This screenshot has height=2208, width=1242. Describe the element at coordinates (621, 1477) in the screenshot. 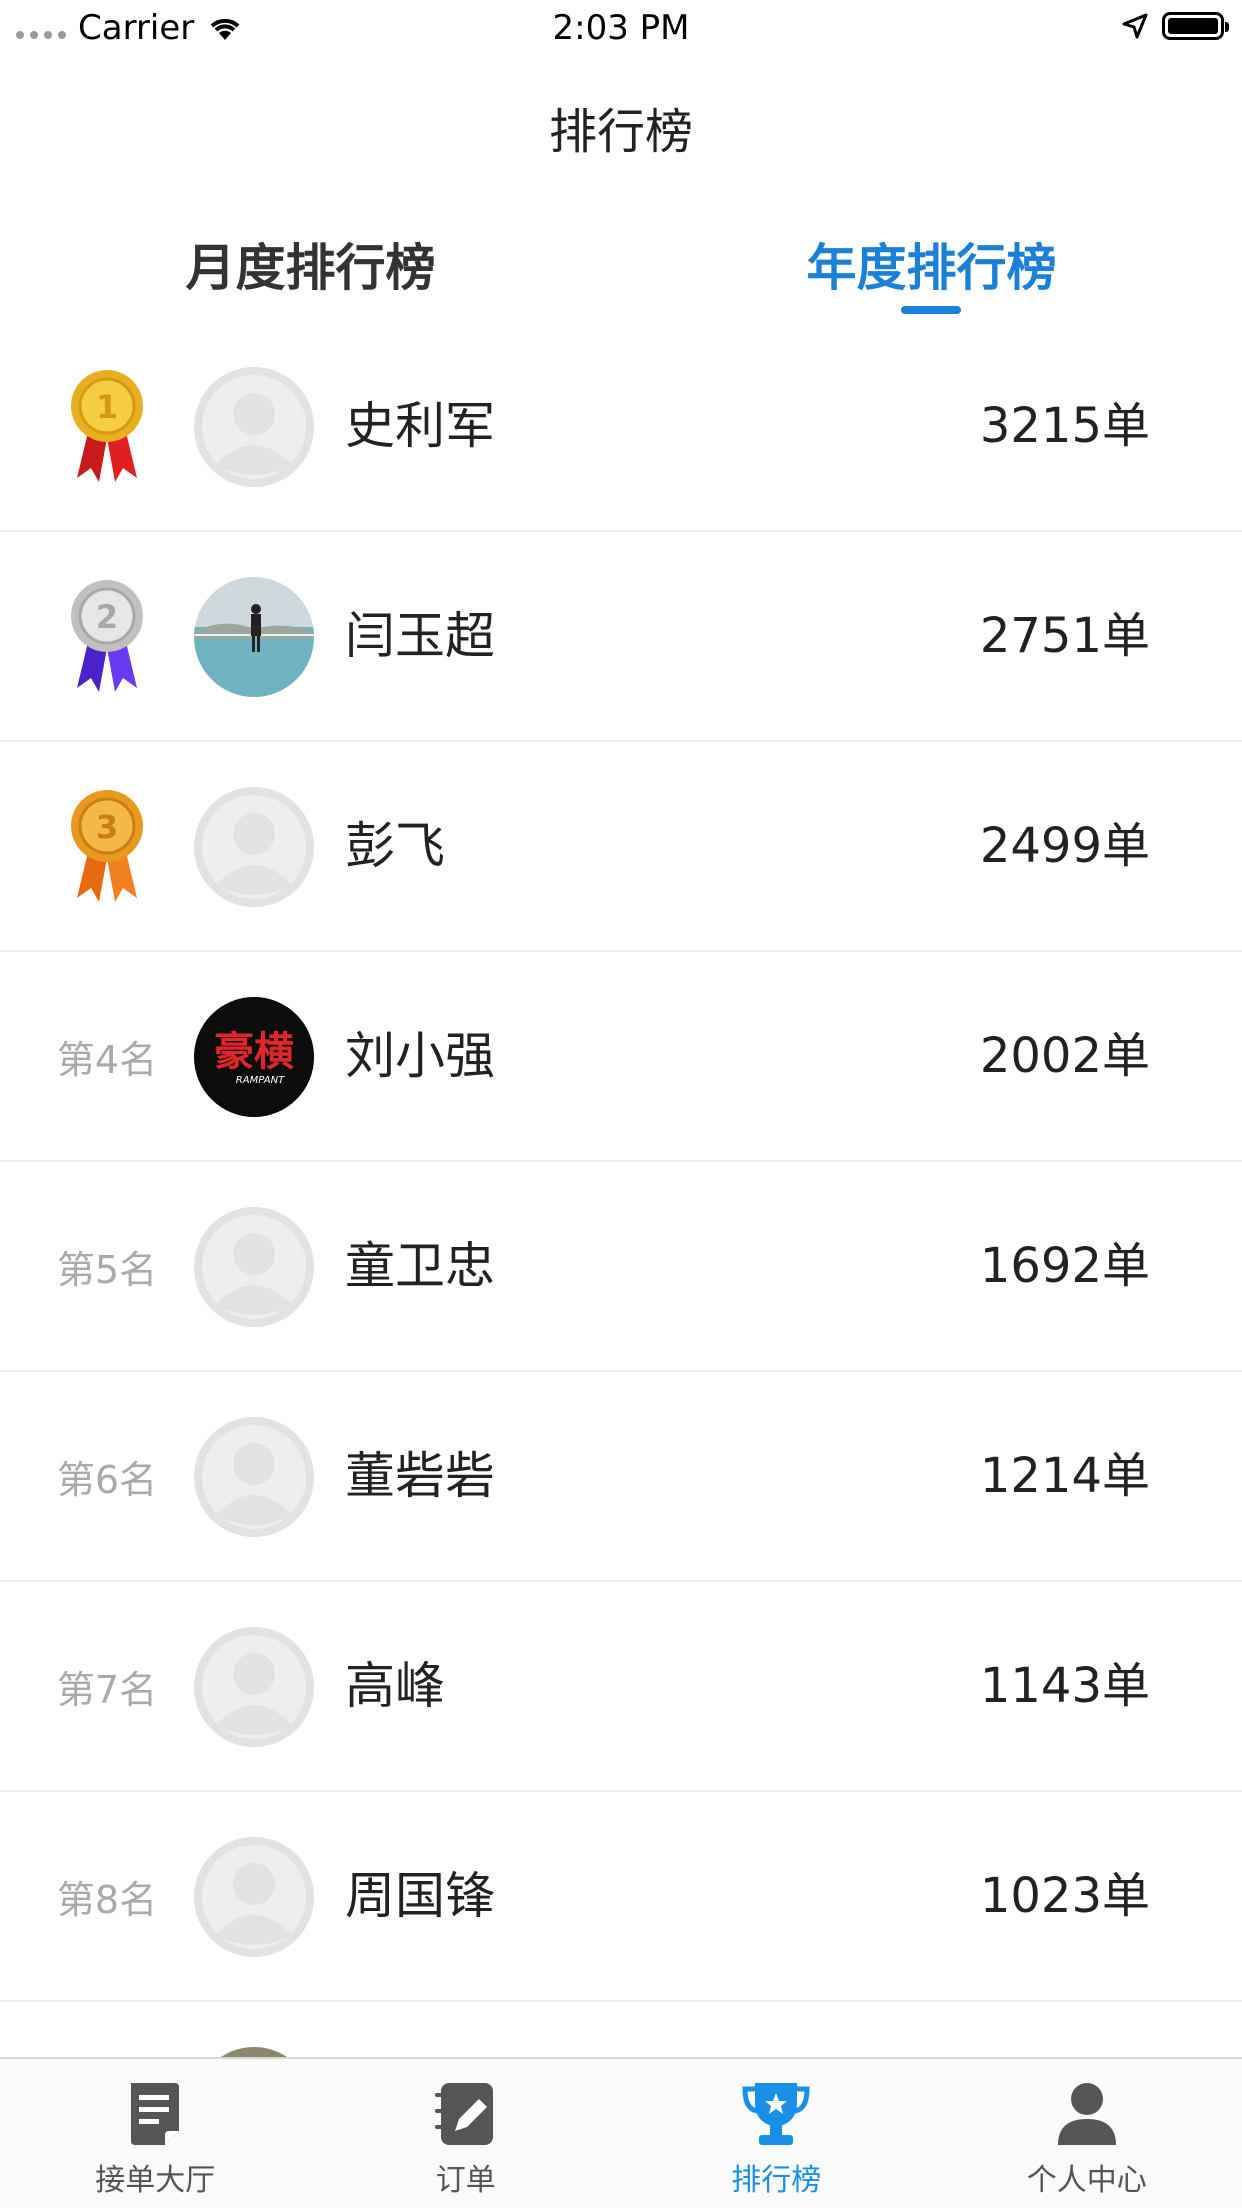

I see `ranking-row: 第6名 董砦砦 1214单` at that location.